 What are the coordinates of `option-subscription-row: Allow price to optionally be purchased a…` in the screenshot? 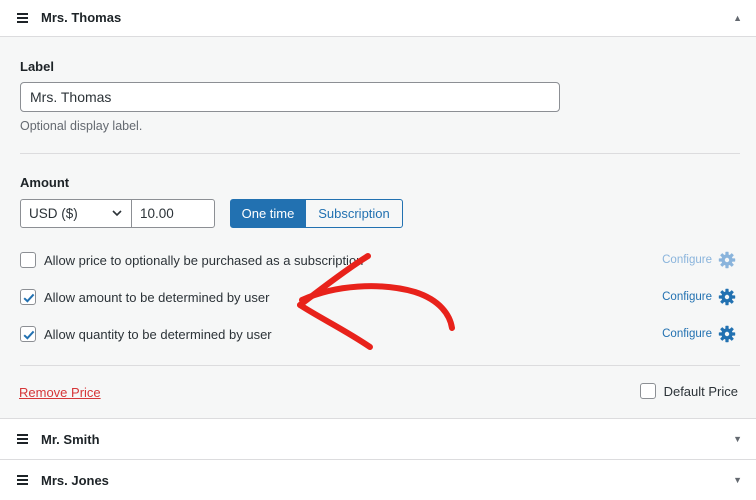 It's located at (378, 260).